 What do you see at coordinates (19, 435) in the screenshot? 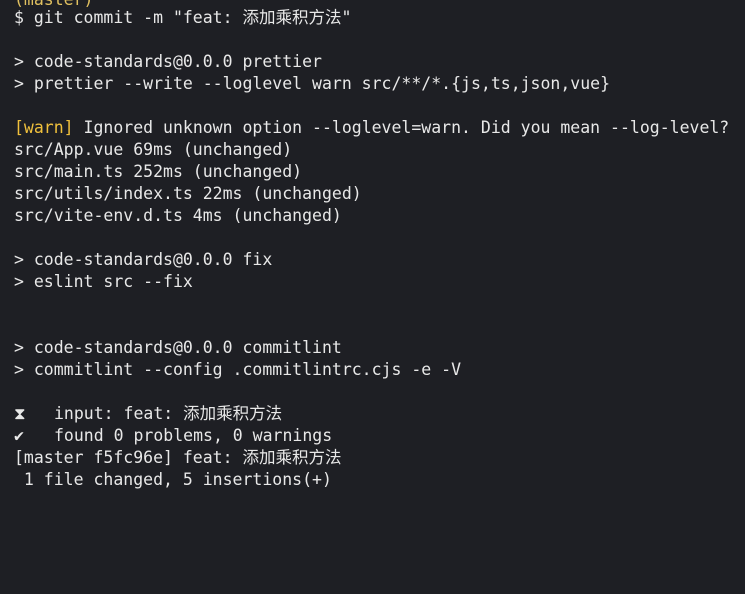
I see `check-icon: ✔` at bounding box center [19, 435].